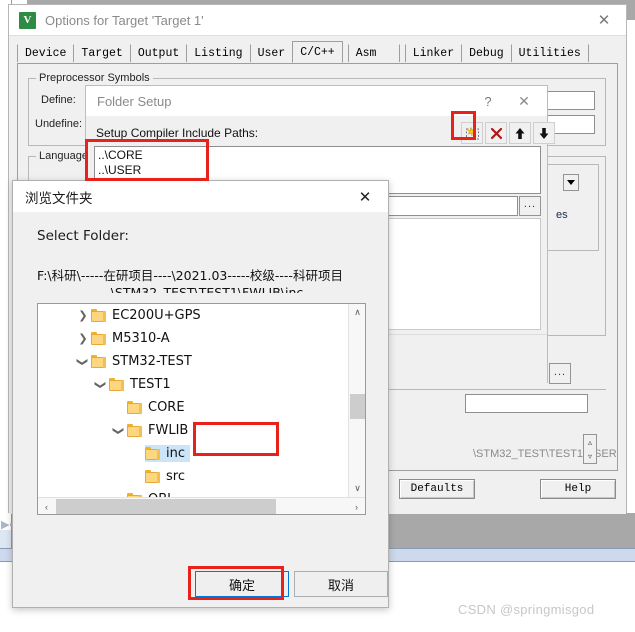 This screenshot has height=632, width=635. I want to click on move-down-icon, so click(544, 133).